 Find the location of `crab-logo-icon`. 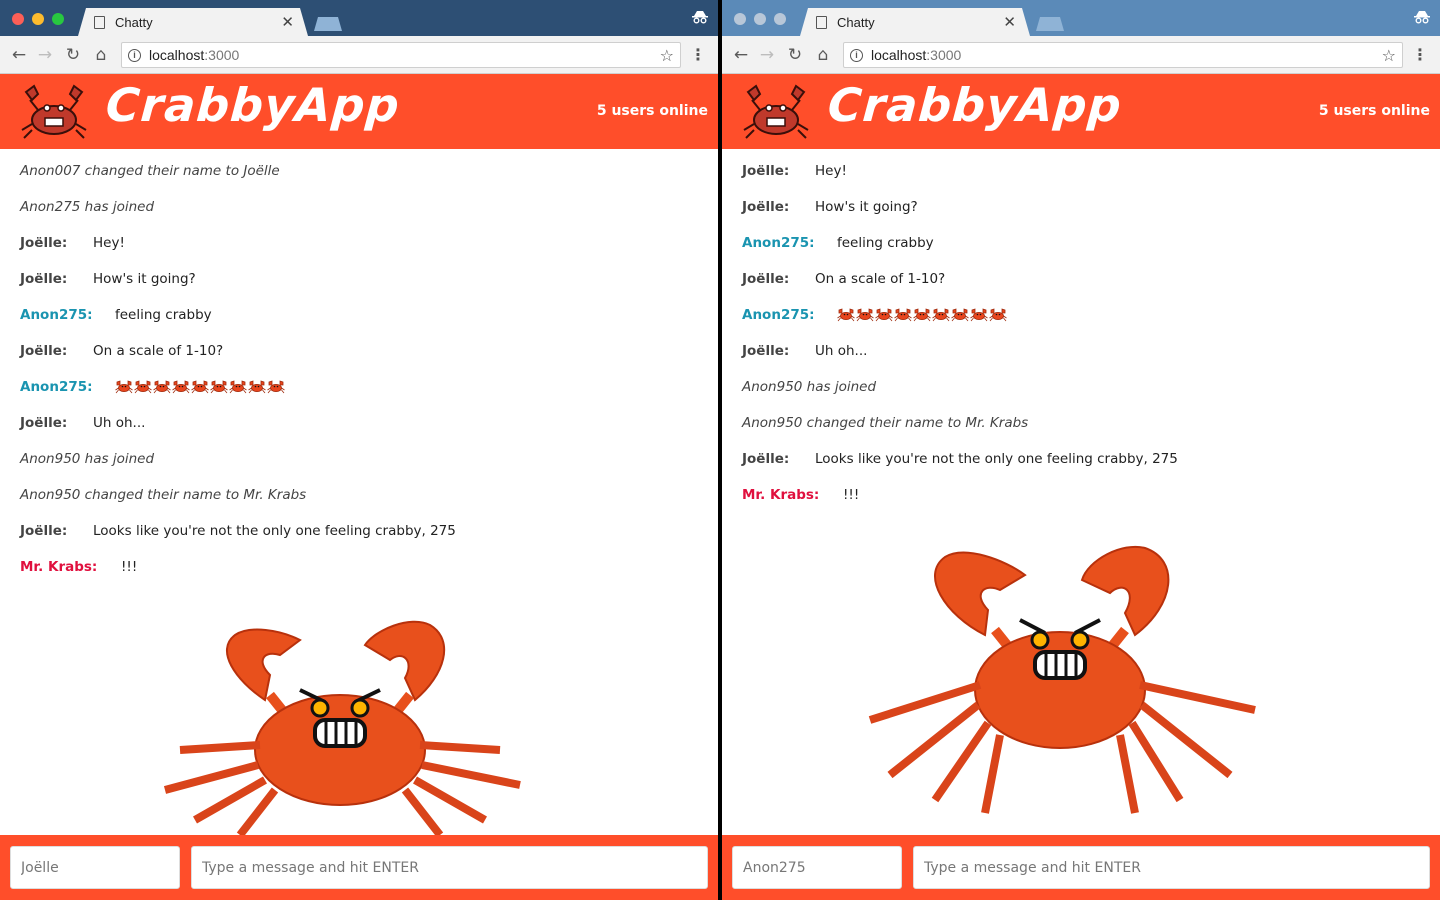

crab-logo-icon is located at coordinates (54, 111).